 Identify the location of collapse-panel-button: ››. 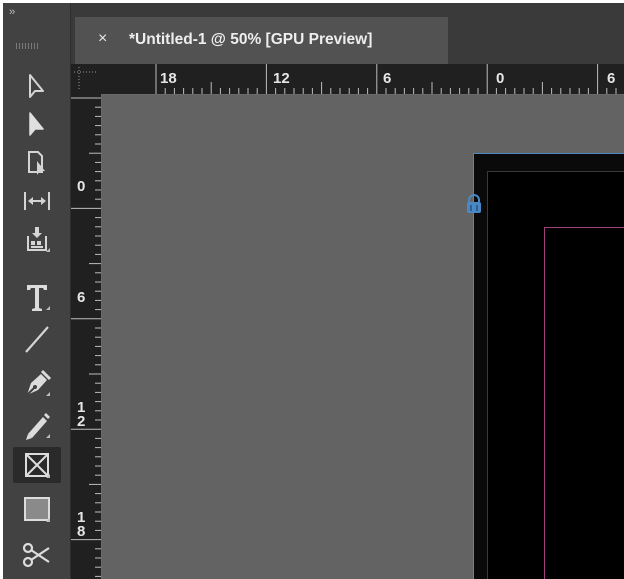
(12, 12).